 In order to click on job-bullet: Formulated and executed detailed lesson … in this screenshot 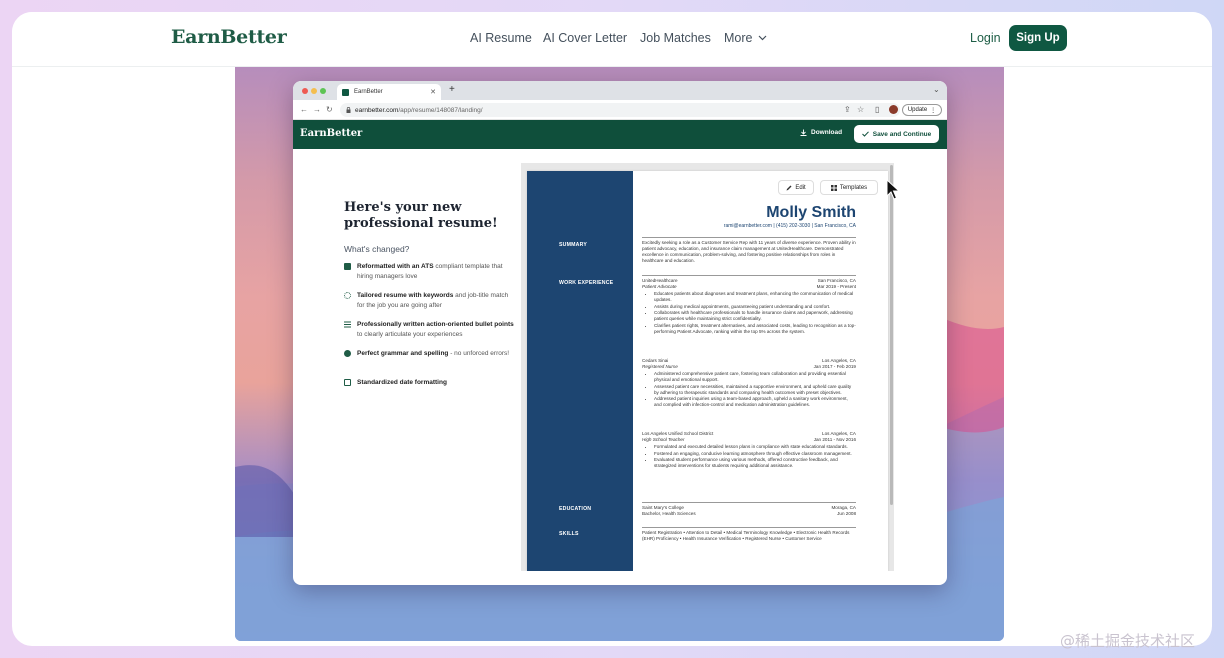, I will do `click(755, 447)`.